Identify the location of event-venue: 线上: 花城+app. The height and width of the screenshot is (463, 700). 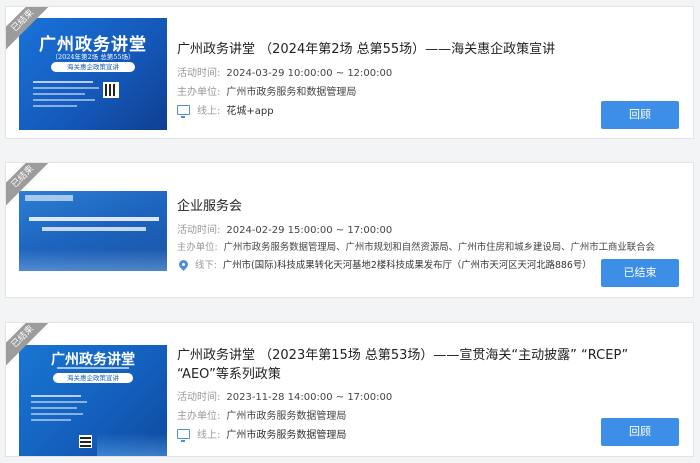
(225, 110).